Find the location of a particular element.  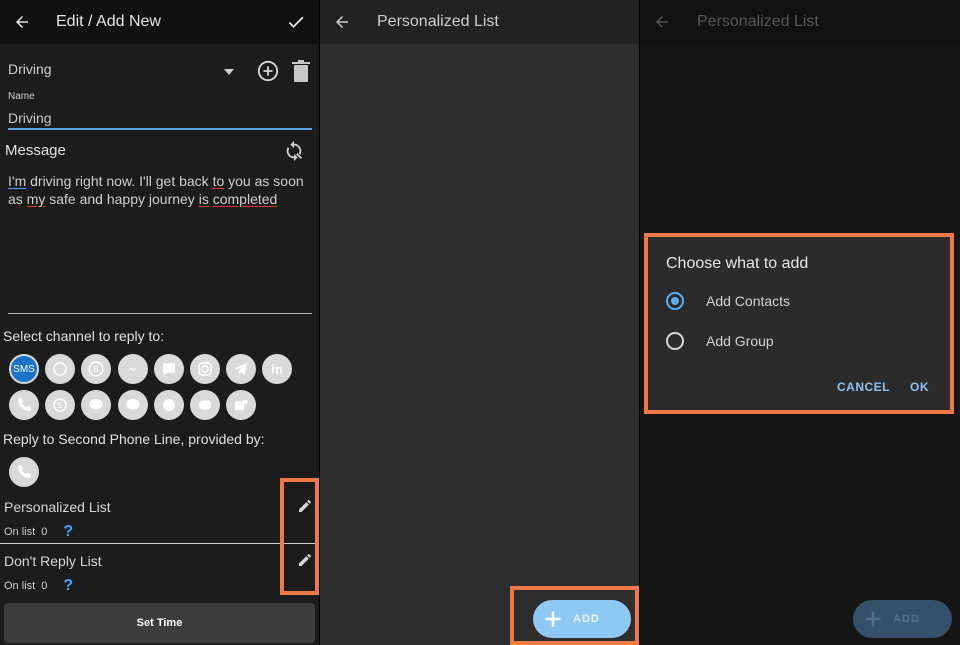

plus-icon is located at coordinates (873, 619).